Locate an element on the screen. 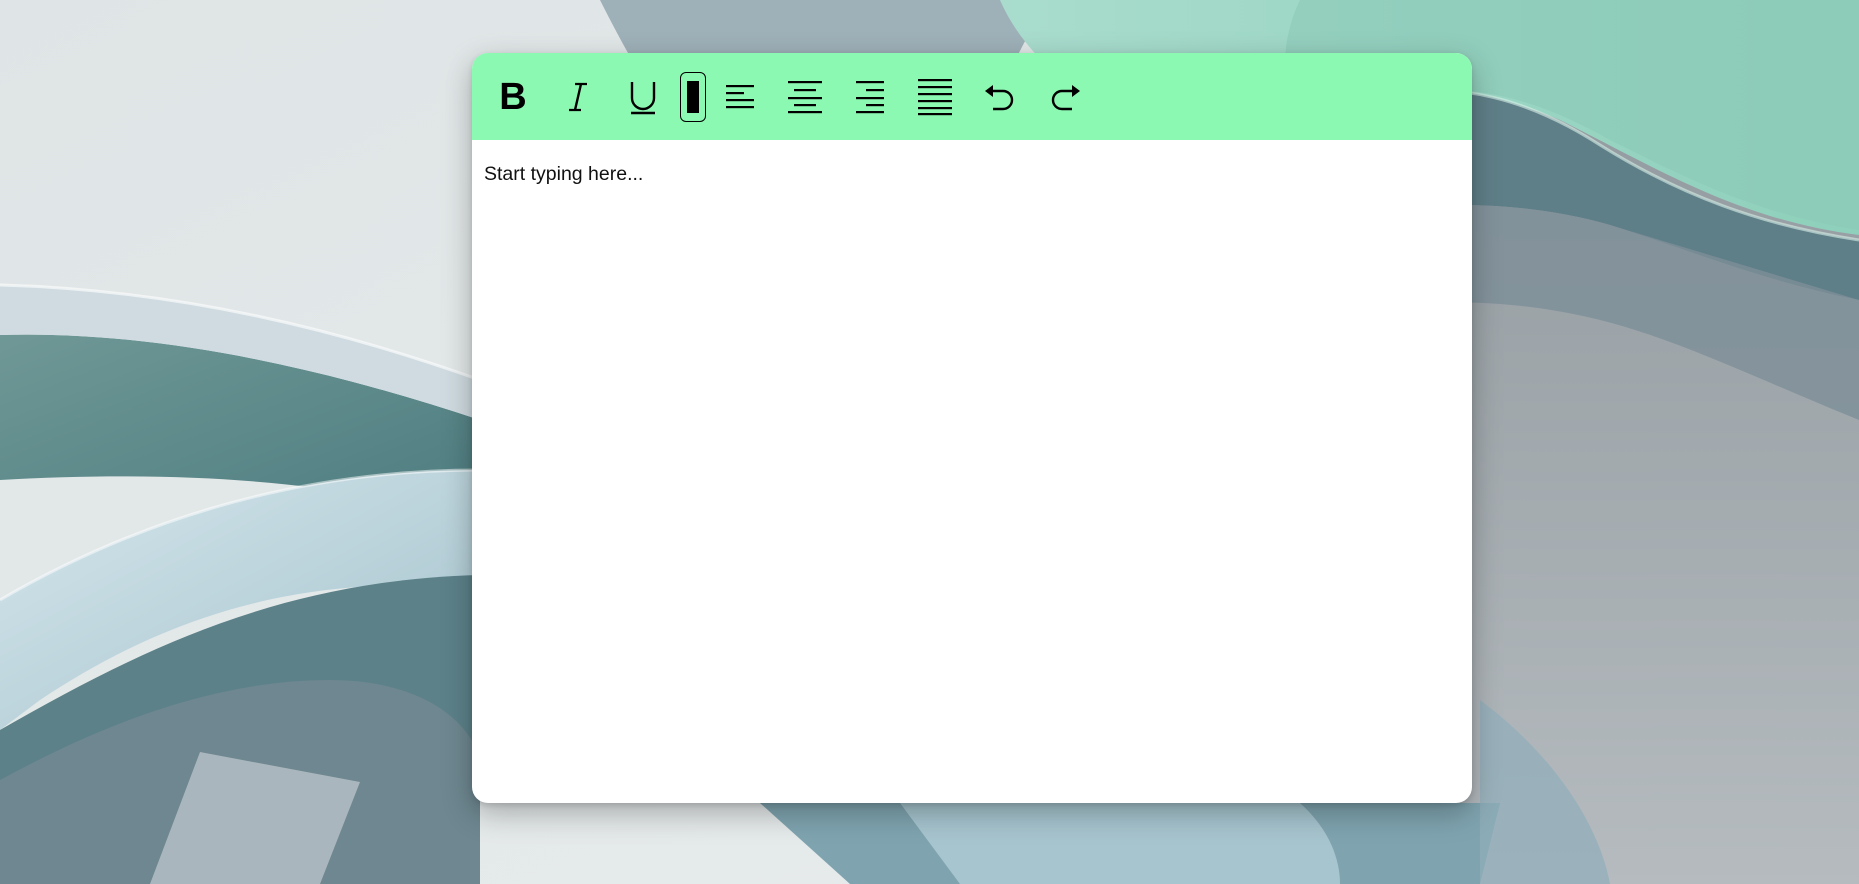 This screenshot has width=1859, height=884. underline-icon is located at coordinates (642, 97).